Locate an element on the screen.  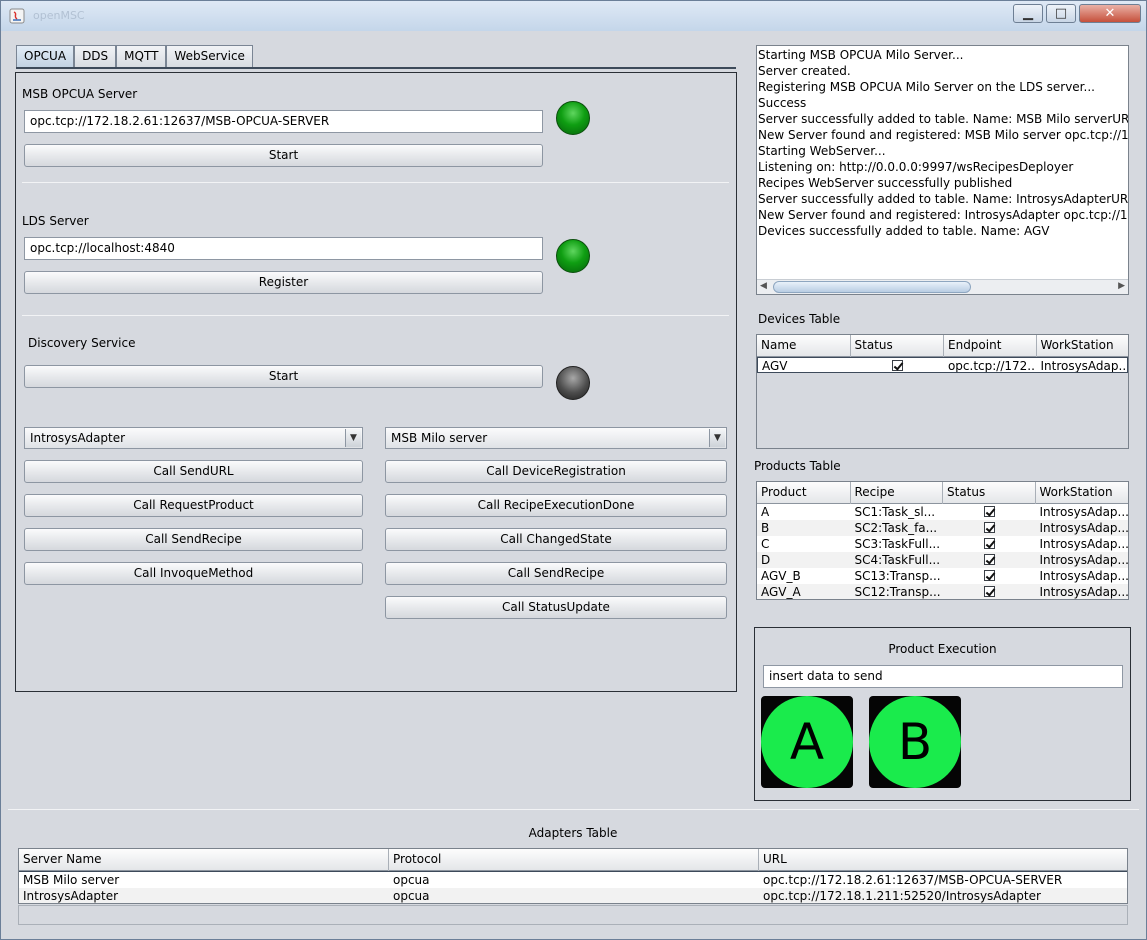
scroll-right-icon: ▶ is located at coordinates (1121, 286).